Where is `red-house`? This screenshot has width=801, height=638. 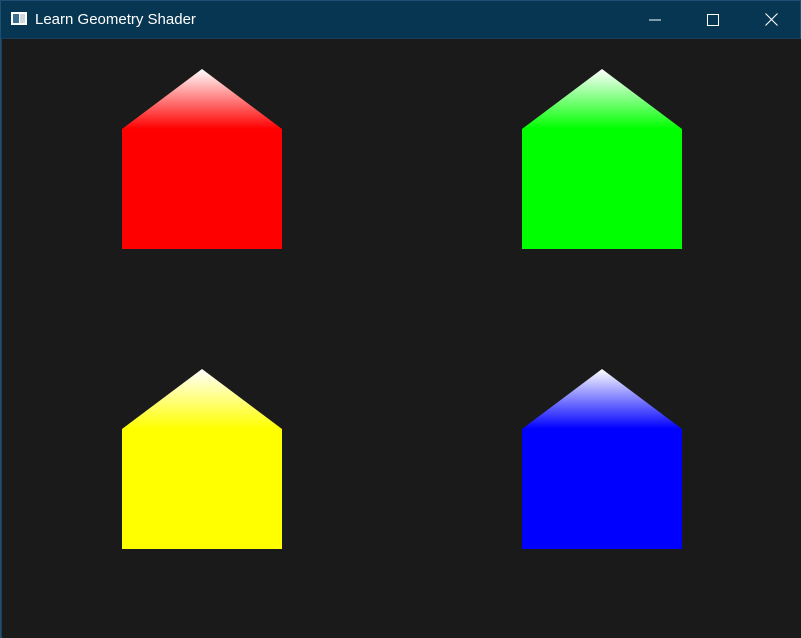
red-house is located at coordinates (202, 159).